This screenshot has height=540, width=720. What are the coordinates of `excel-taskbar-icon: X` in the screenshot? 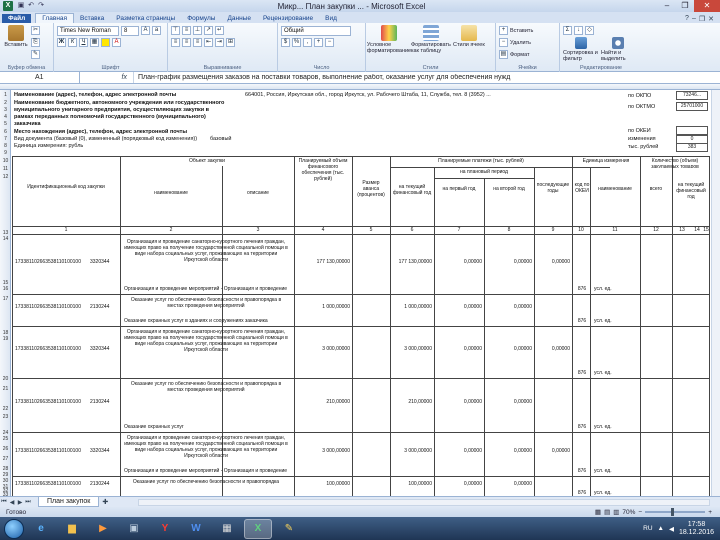 It's located at (258, 528).